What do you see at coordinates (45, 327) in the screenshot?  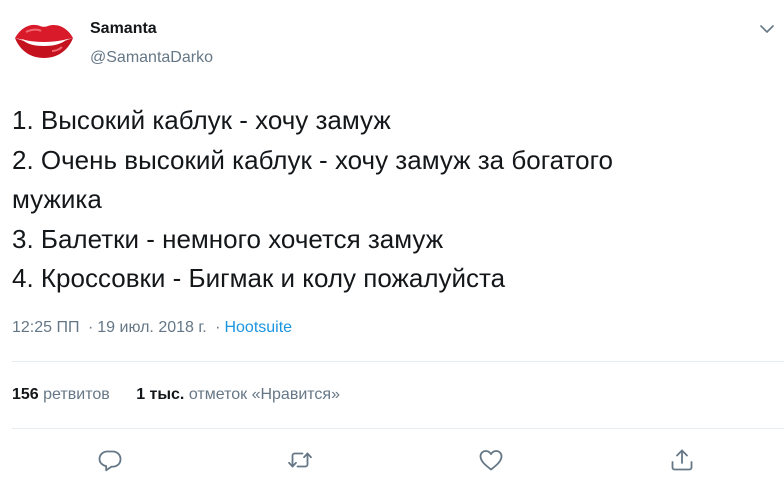 I see `tweet-time: 12:25 ПП` at bounding box center [45, 327].